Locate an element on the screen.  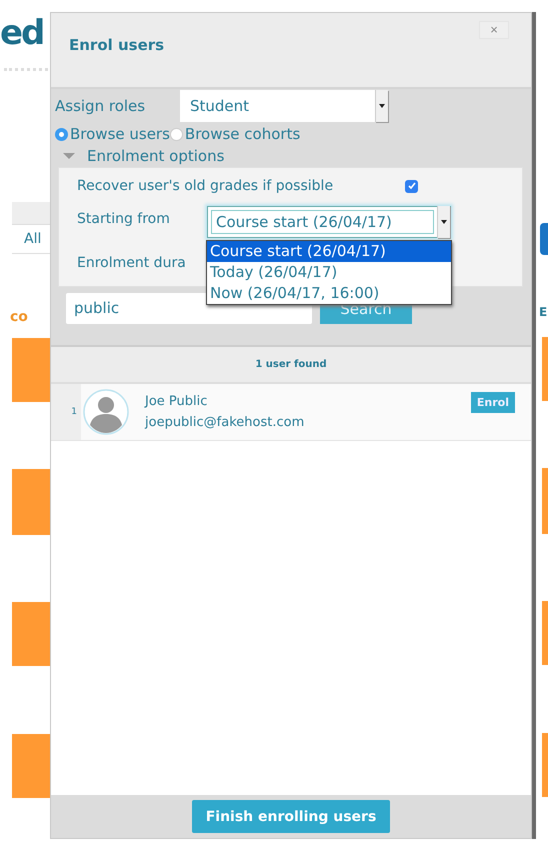
dialog-title: Enrol users is located at coordinates (116, 45).